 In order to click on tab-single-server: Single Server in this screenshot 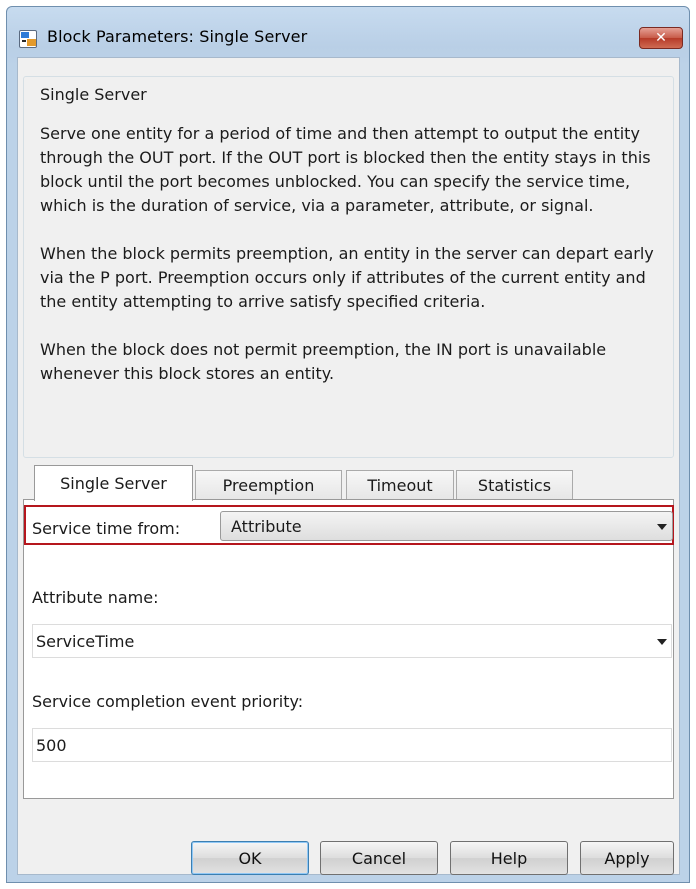, I will do `click(113, 483)`.